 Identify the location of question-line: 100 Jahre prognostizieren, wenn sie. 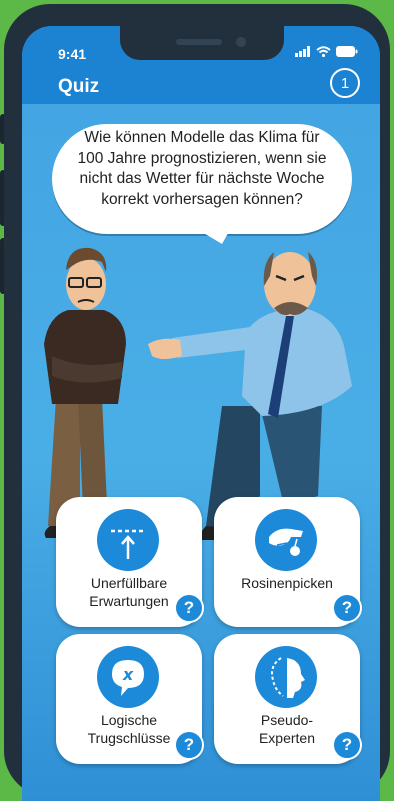
(202, 158).